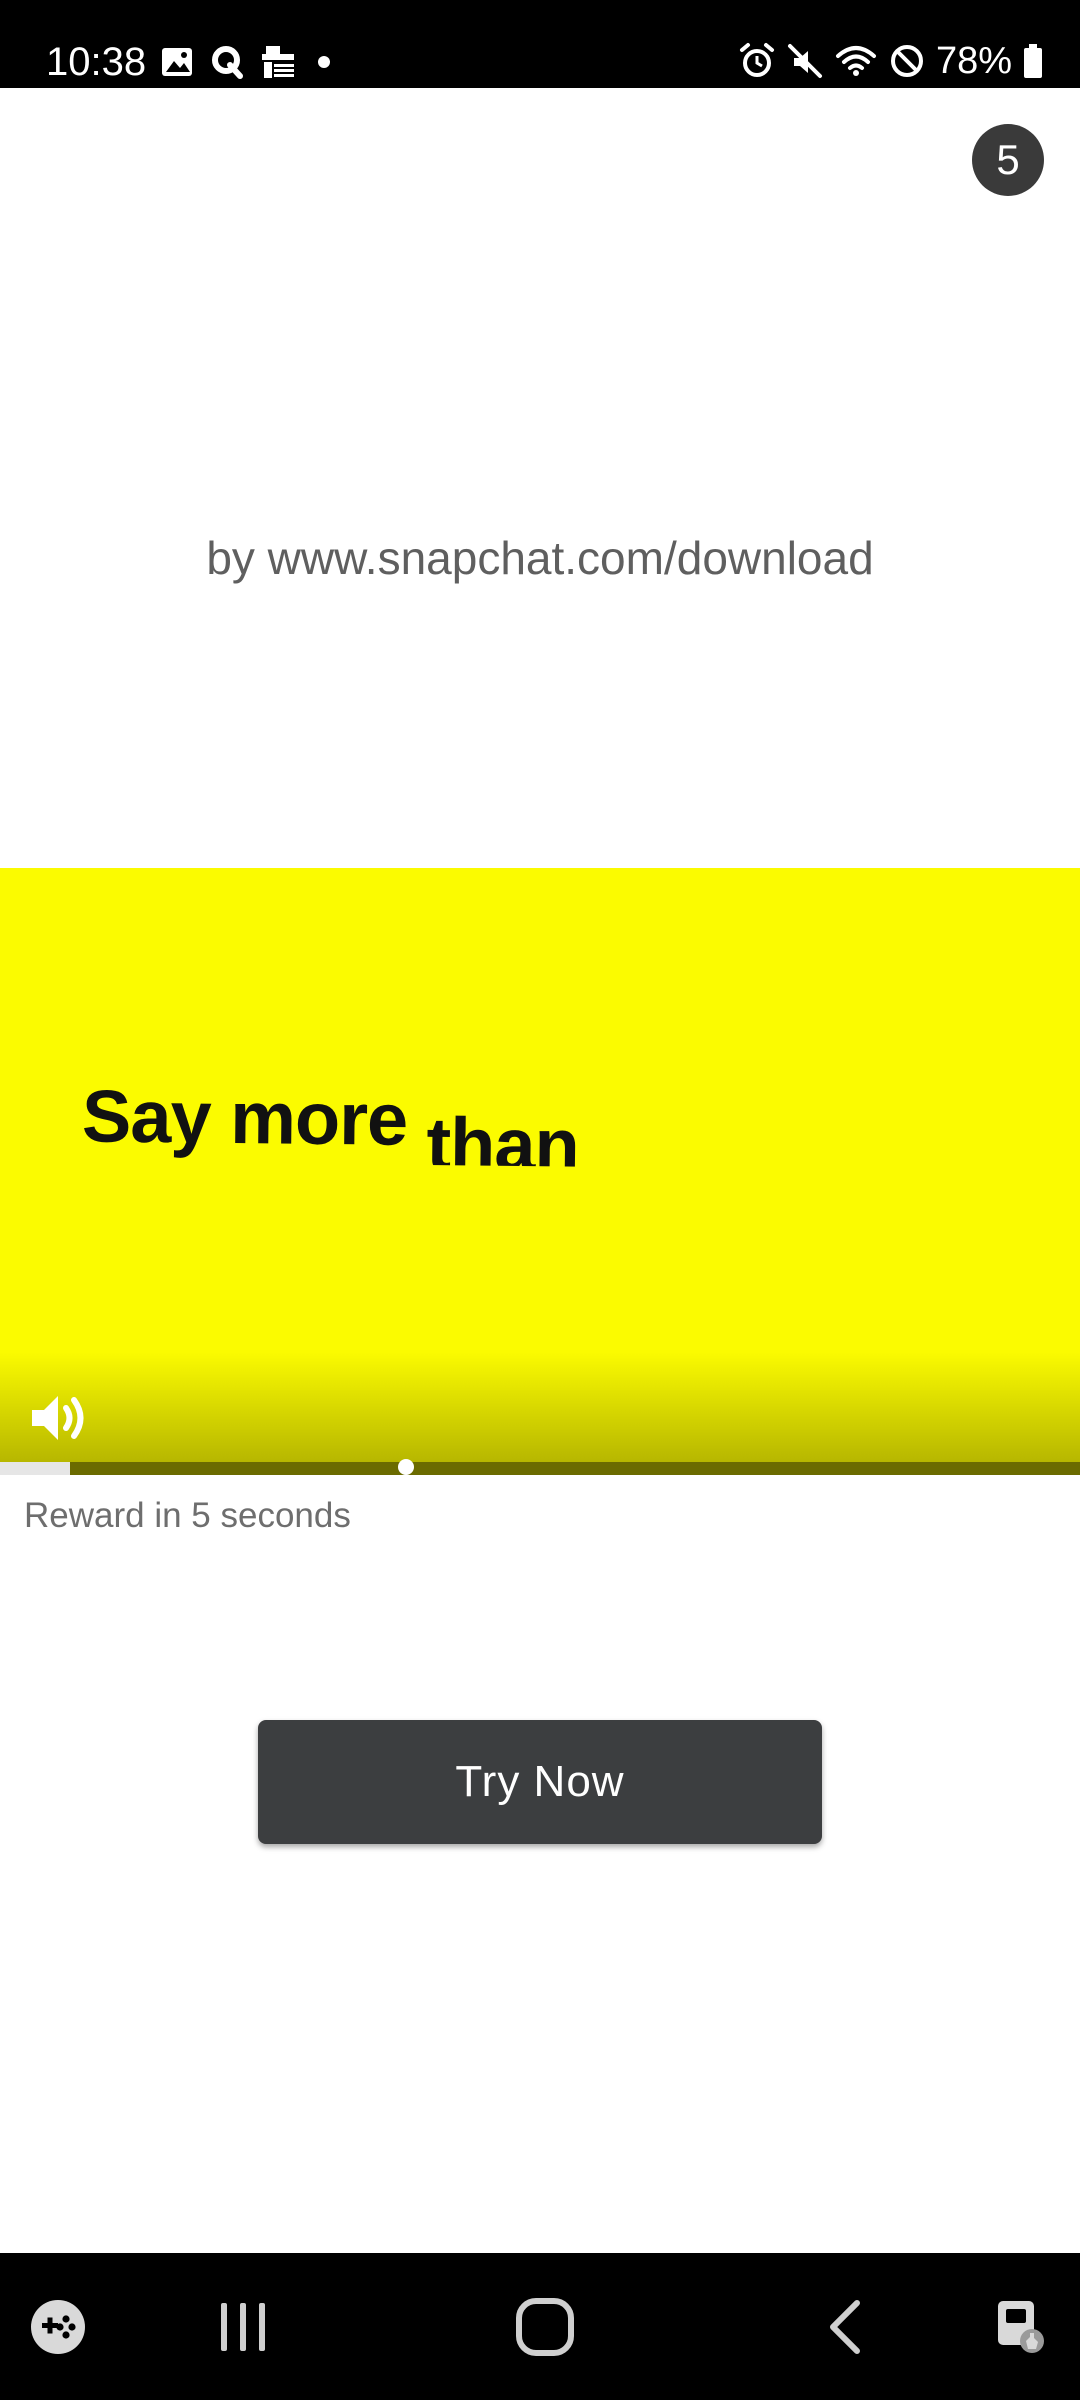 Image resolution: width=1080 pixels, height=2400 pixels. What do you see at coordinates (856, 61) in the screenshot?
I see `wifi-icon` at bounding box center [856, 61].